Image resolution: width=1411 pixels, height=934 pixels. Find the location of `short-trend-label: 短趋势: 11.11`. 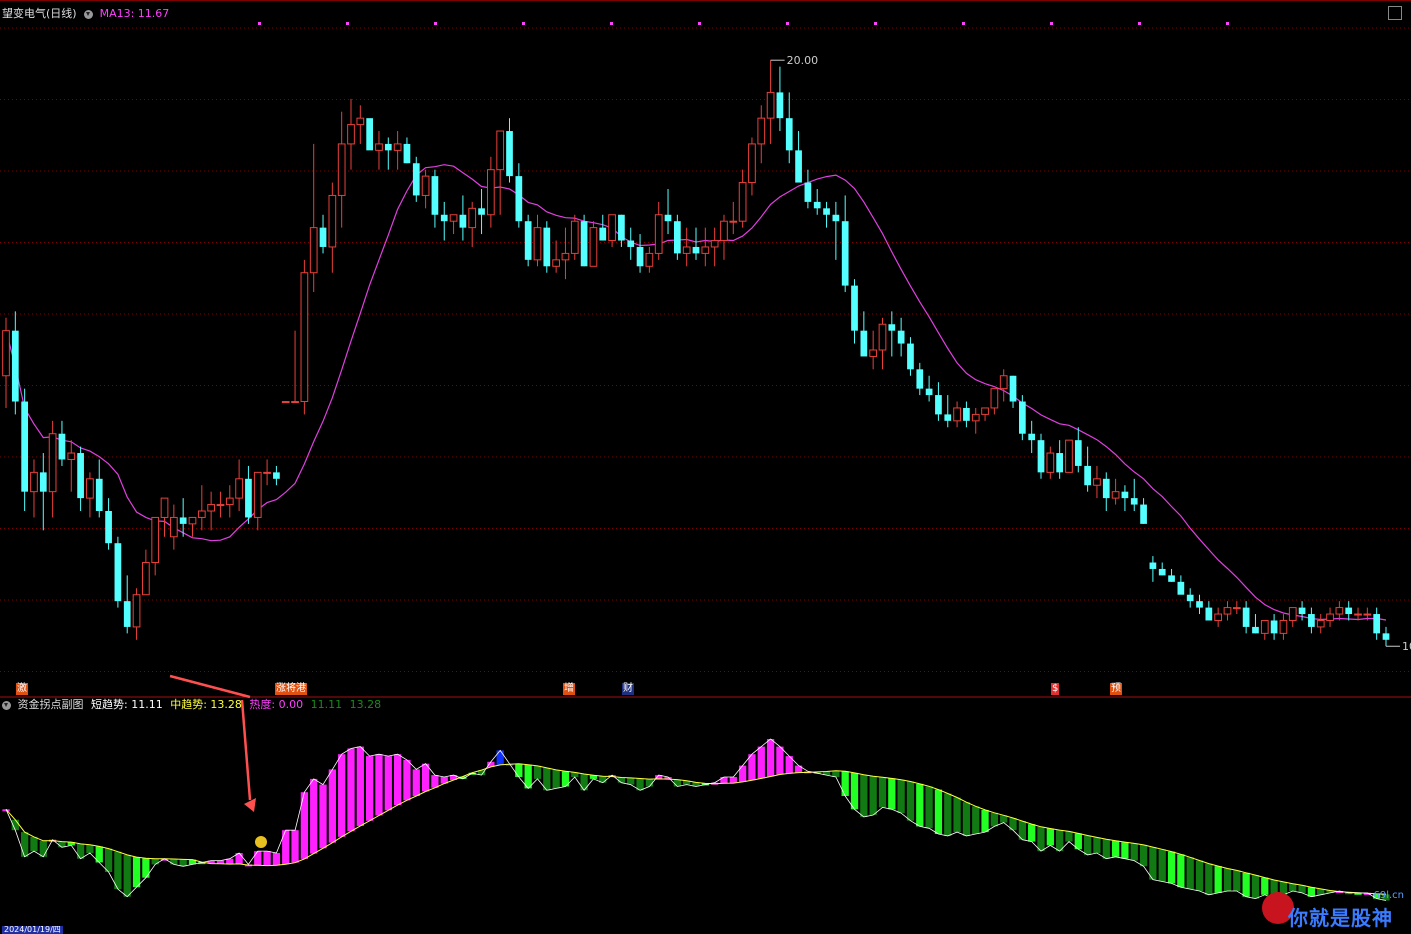

short-trend-label: 短趋势: 11.11 is located at coordinates (127, 704).